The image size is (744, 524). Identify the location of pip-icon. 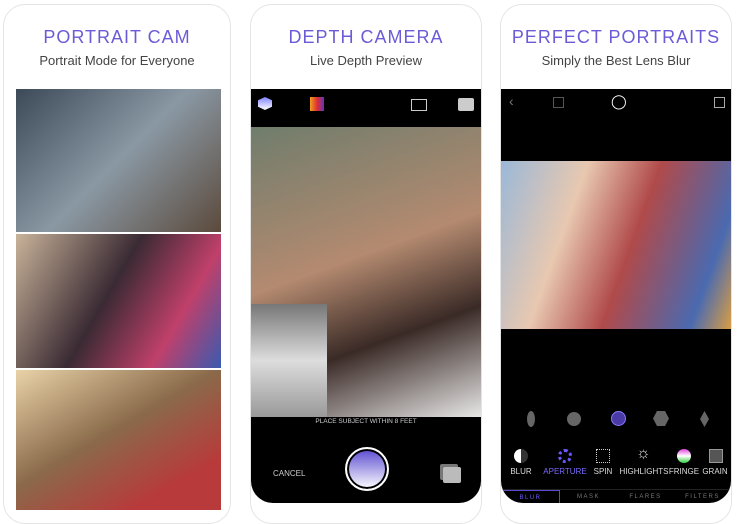
(419, 105).